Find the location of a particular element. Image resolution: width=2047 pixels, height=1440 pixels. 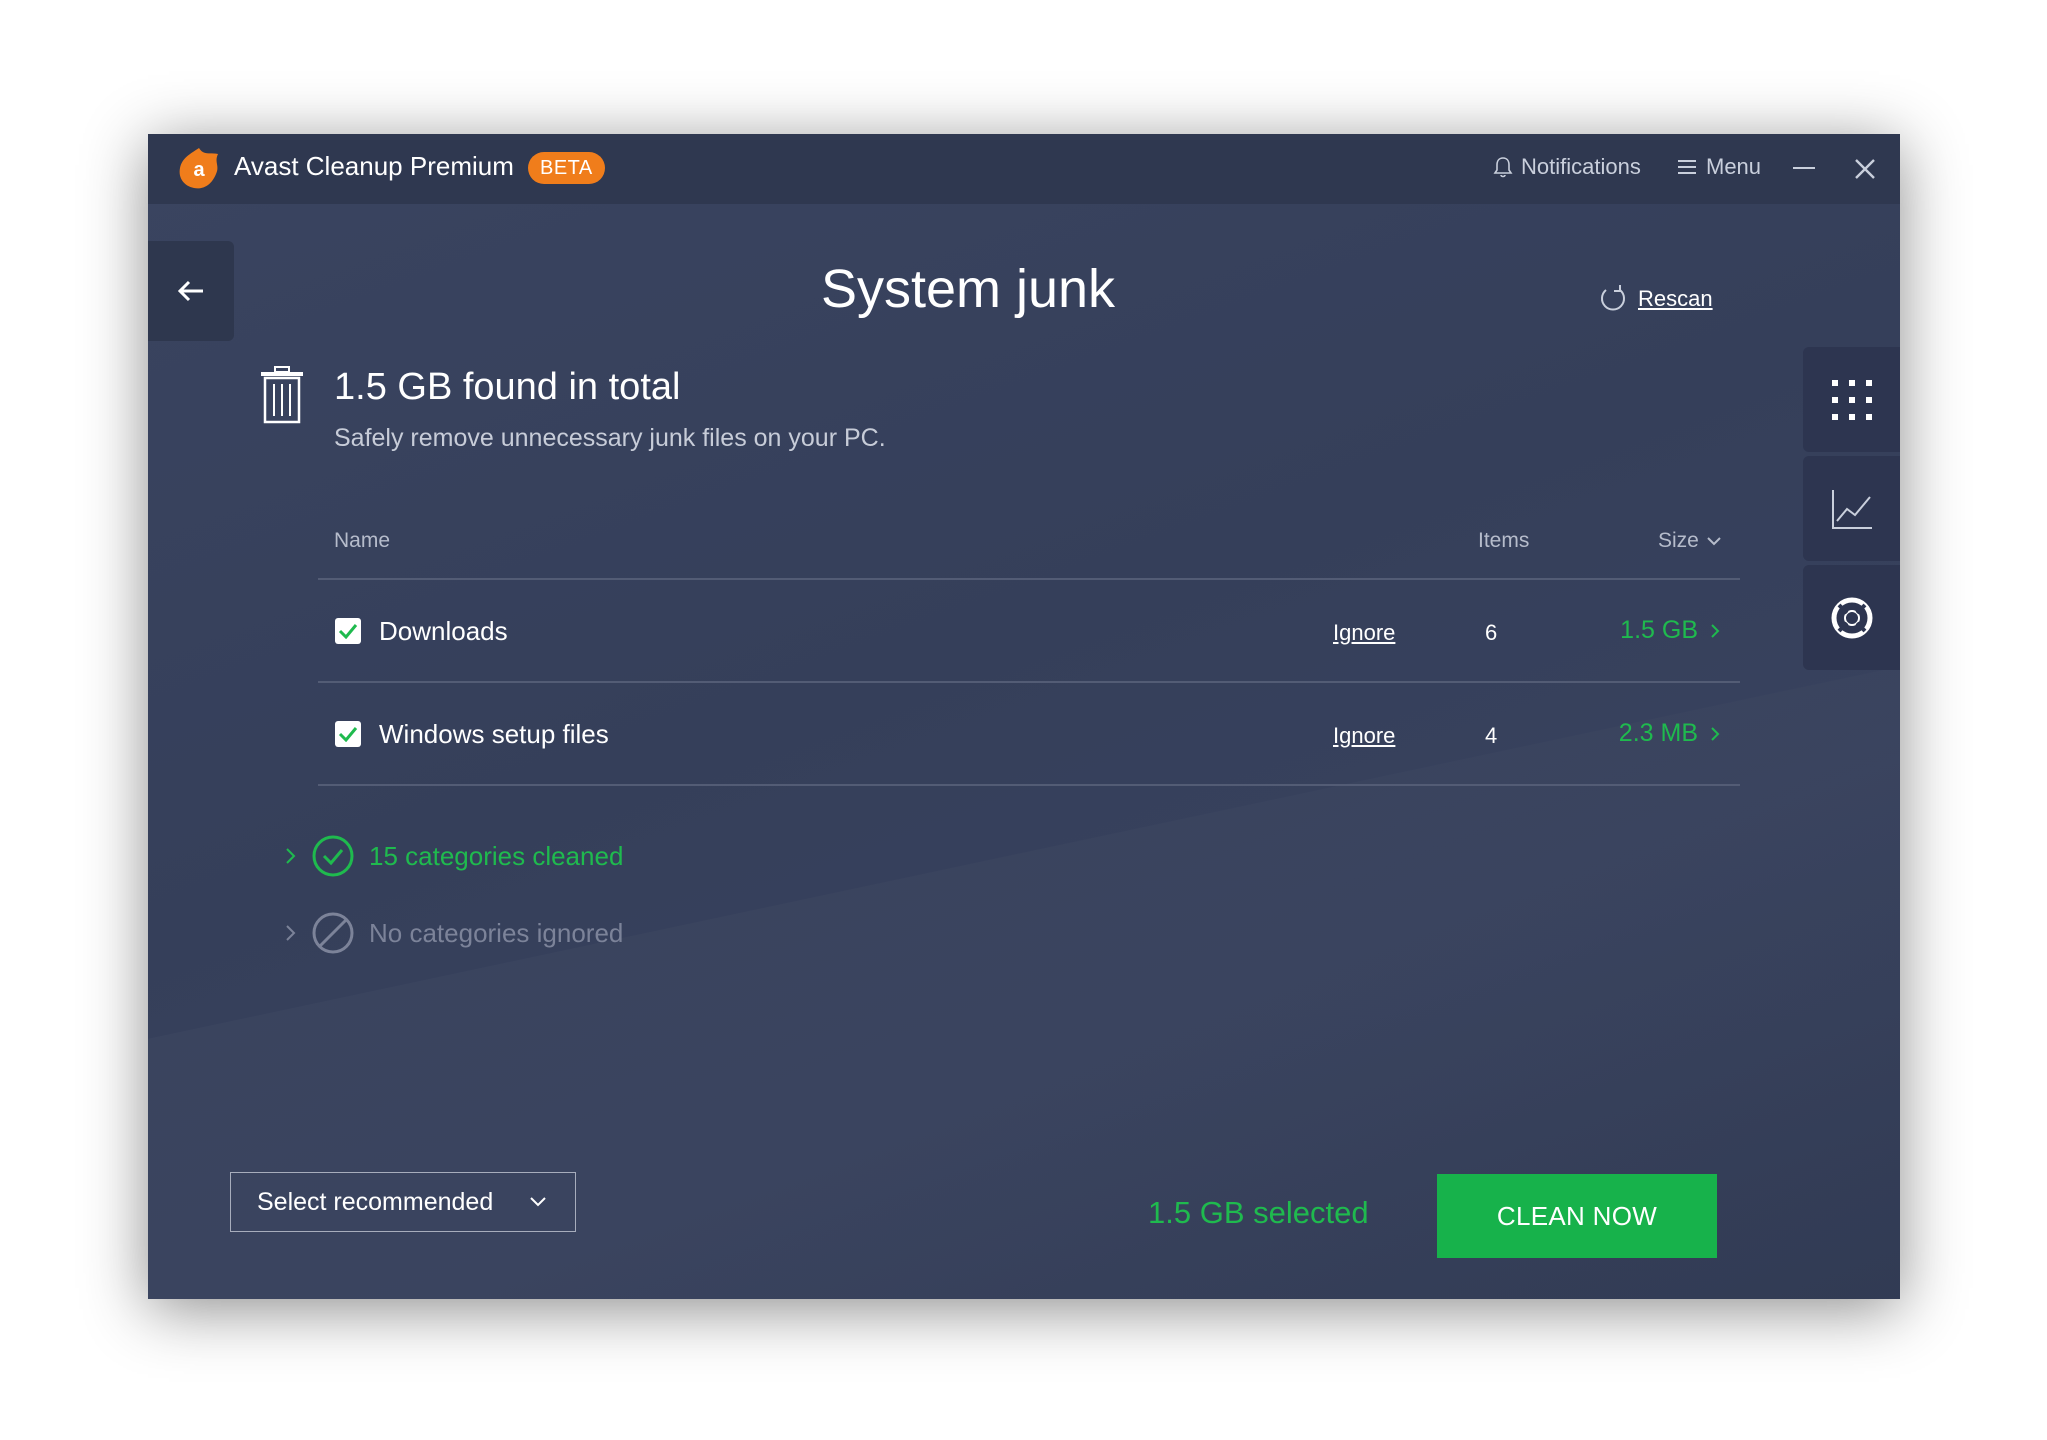

side-rail is located at coordinates (1851, 510).